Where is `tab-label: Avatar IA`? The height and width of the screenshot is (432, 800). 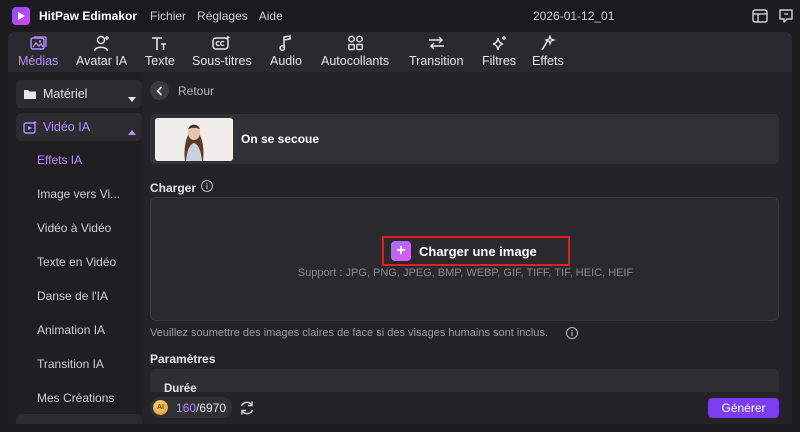
tab-label: Avatar IA is located at coordinates (102, 61).